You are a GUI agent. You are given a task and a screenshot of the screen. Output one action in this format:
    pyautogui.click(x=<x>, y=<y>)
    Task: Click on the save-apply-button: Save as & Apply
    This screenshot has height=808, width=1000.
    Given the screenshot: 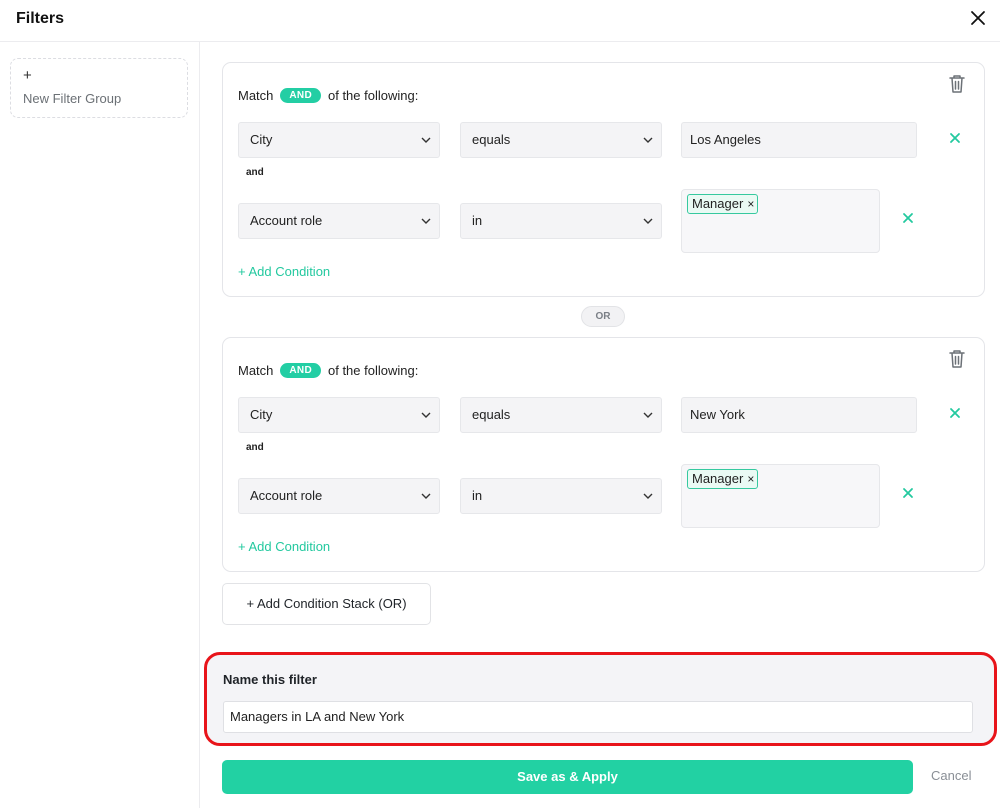 What is the action you would take?
    pyautogui.click(x=567, y=777)
    